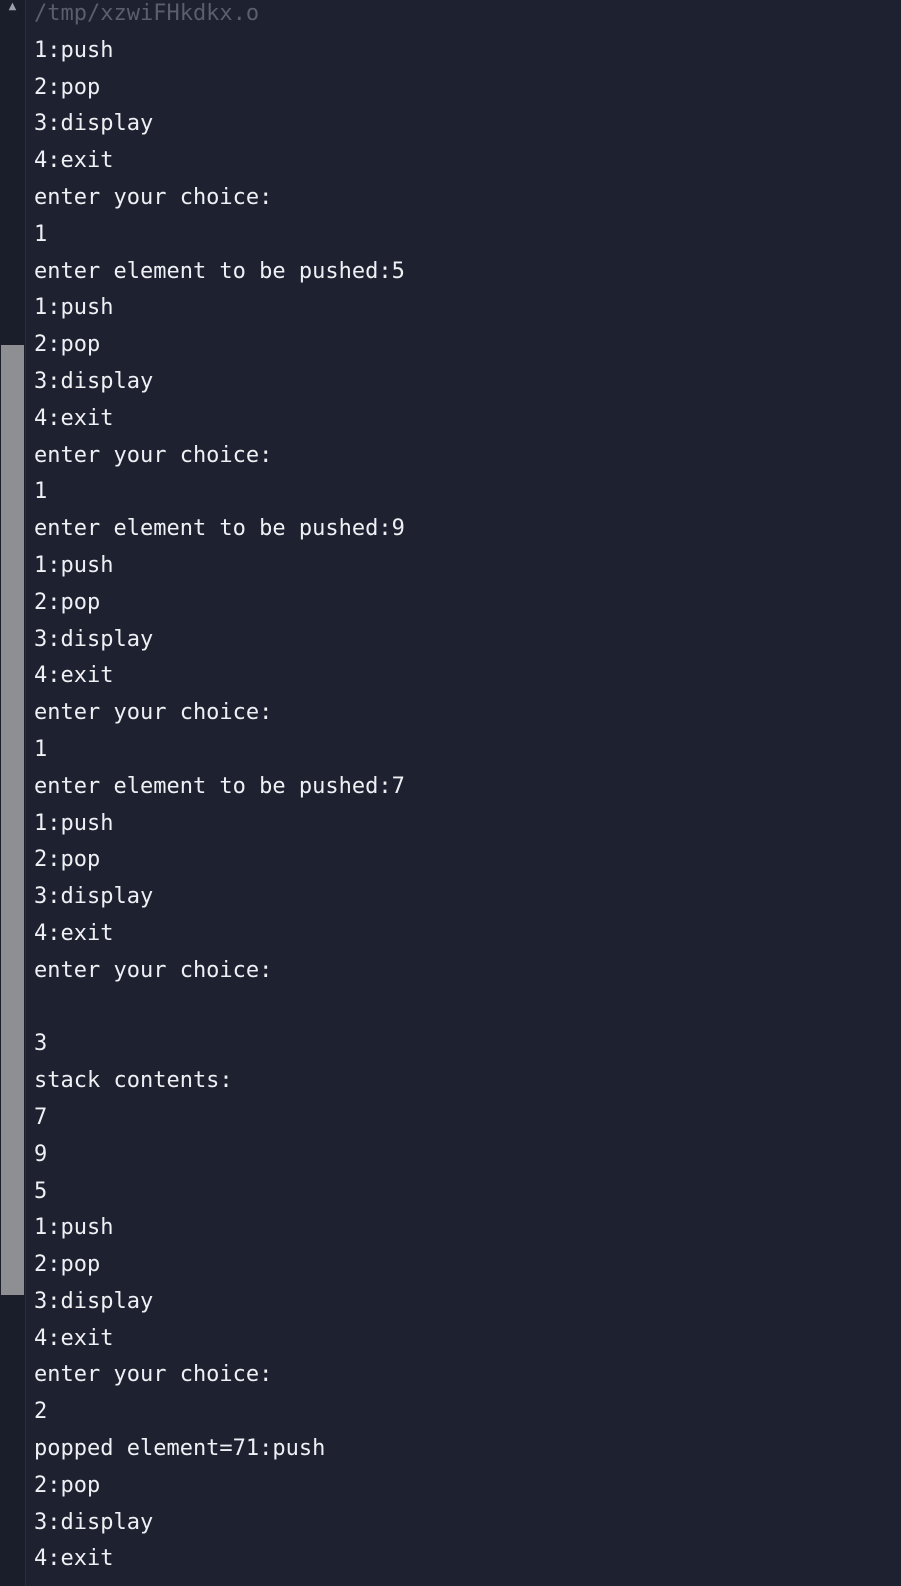 The width and height of the screenshot is (901, 1586). Describe the element at coordinates (133, 1081) in the screenshot. I see `output-line: stack contents:` at that location.